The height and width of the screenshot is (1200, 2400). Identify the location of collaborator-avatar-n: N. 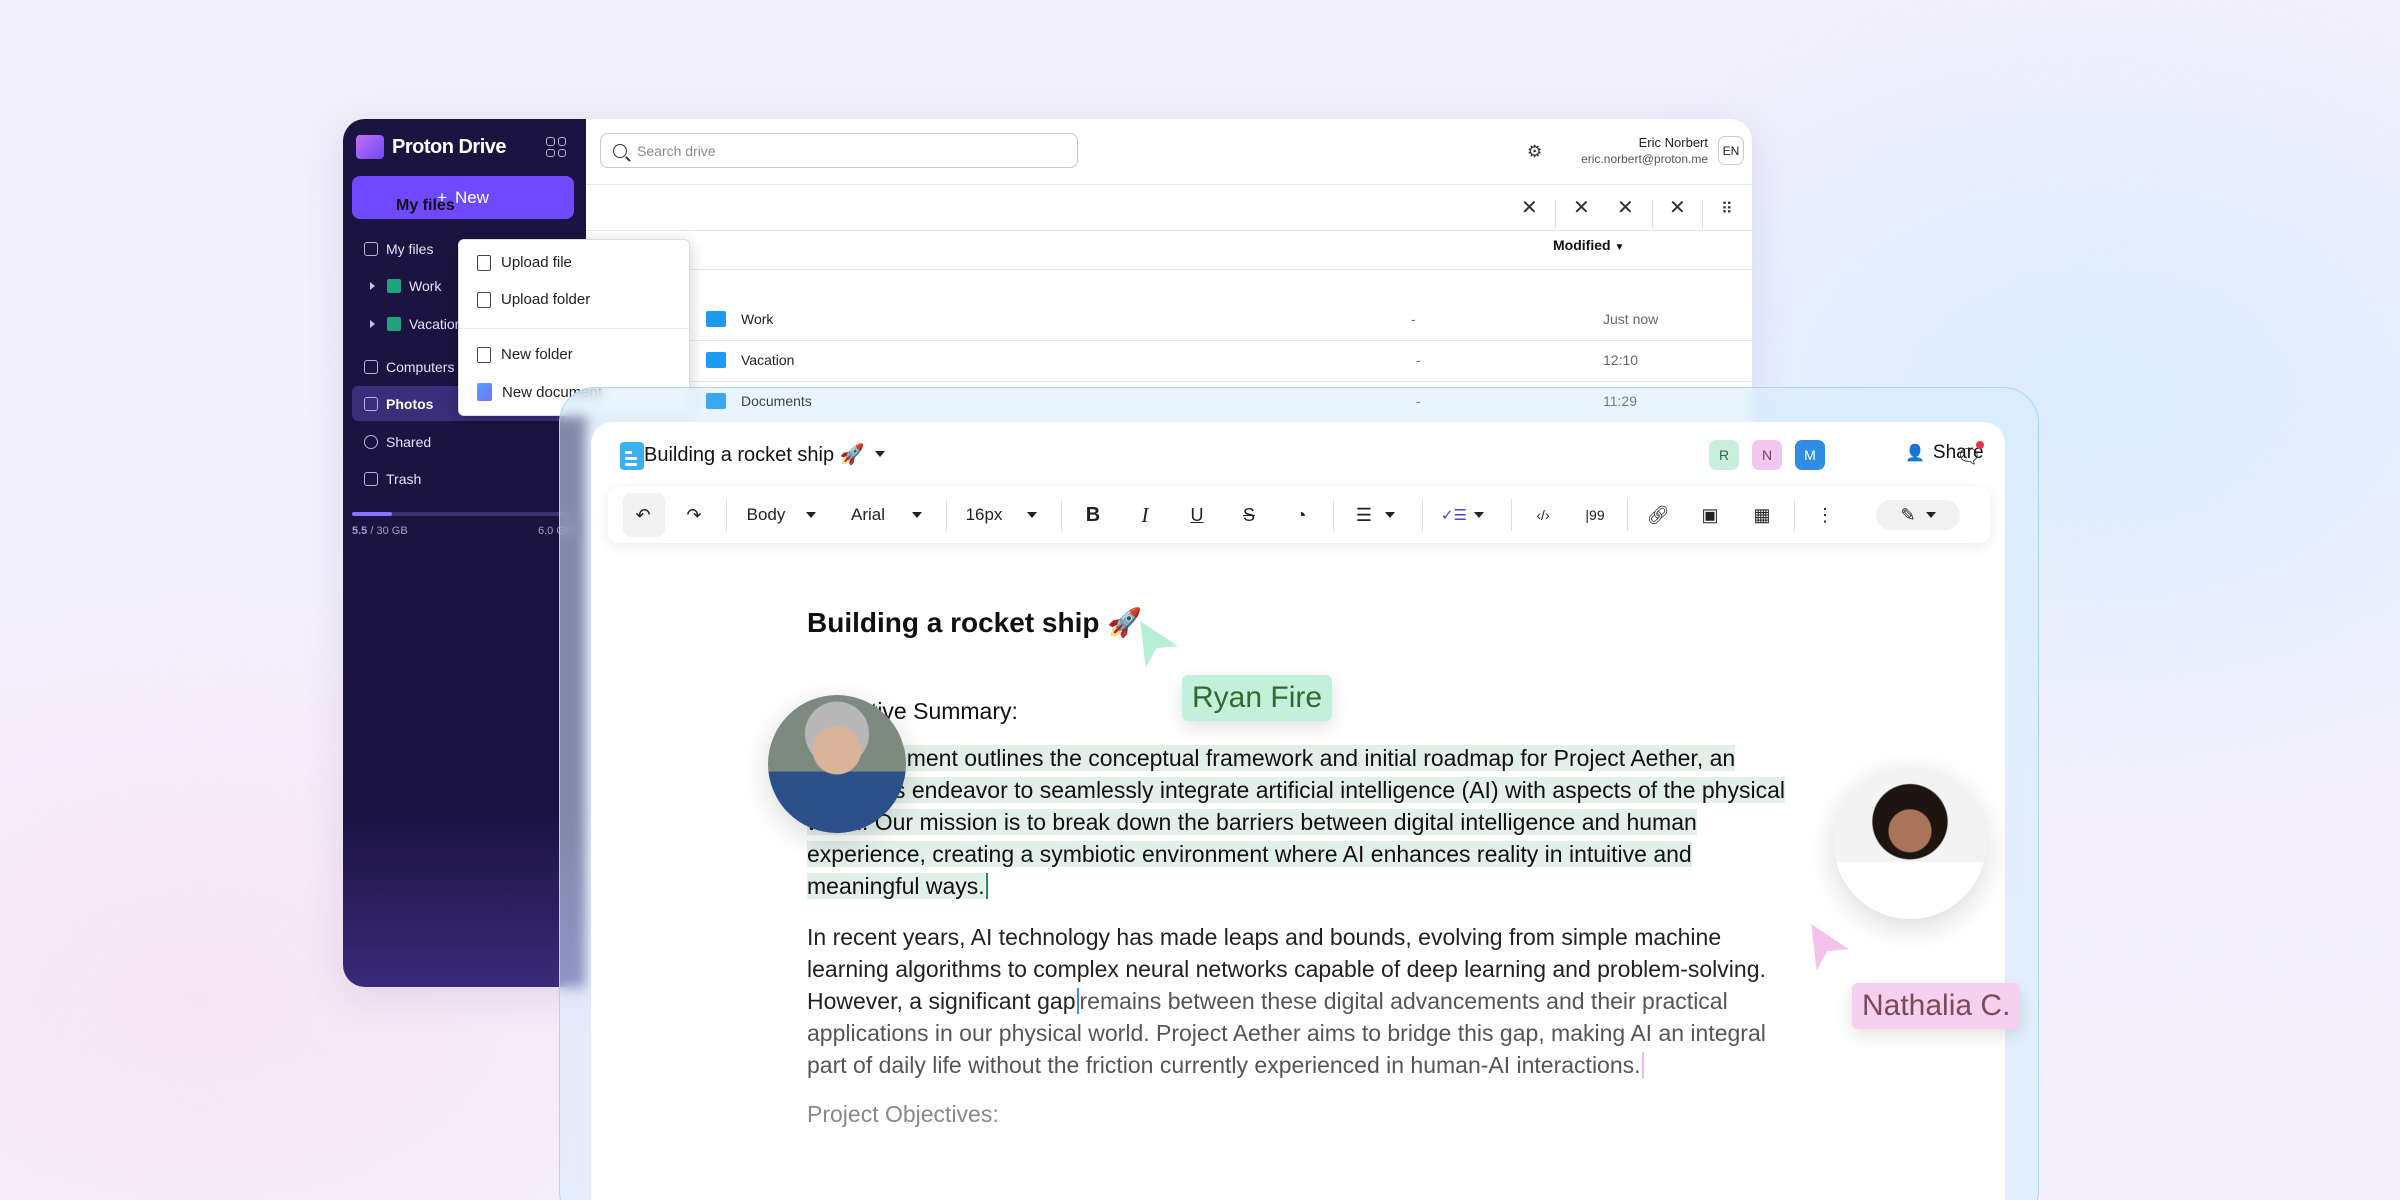
(1767, 455).